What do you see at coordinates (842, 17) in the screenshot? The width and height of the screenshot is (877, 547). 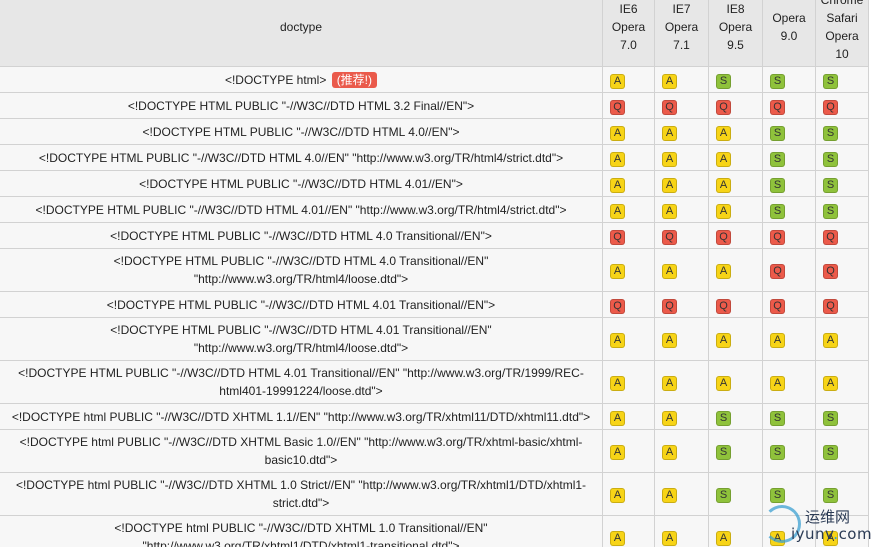 I see `browser-line1: Safari` at bounding box center [842, 17].